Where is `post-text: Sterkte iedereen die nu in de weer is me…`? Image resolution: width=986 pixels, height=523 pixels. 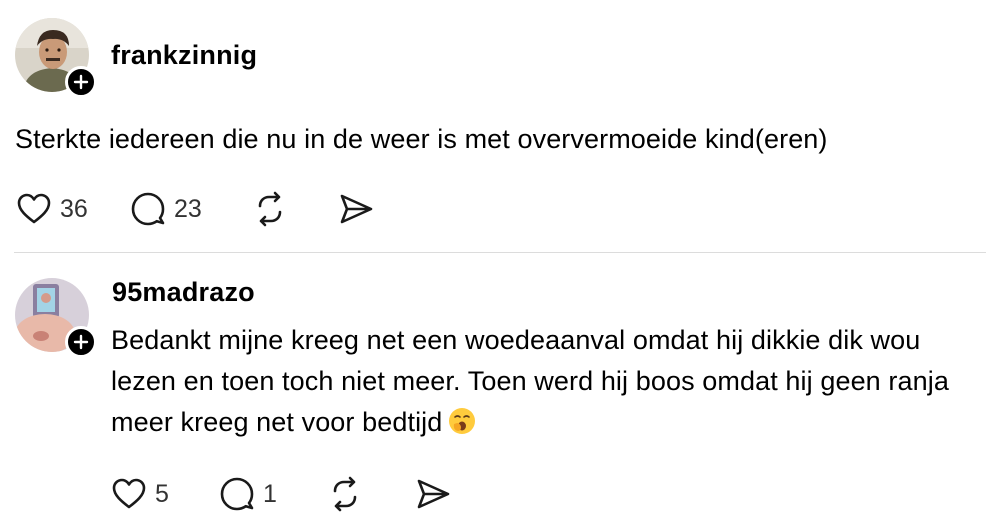
post-text: Sterkte iedereen die nu in de weer is me… is located at coordinates (421, 139).